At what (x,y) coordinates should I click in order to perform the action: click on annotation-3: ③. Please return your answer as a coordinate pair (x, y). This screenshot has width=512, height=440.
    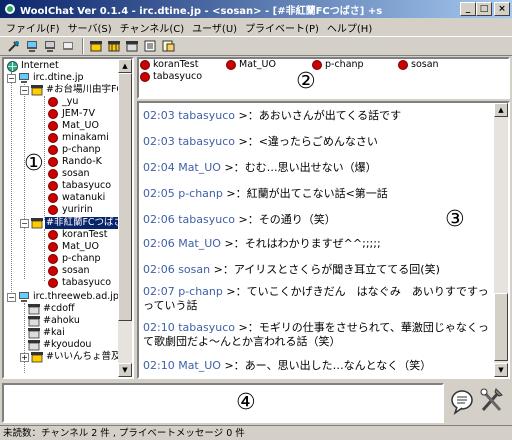
    Looking at the image, I should click on (455, 219).